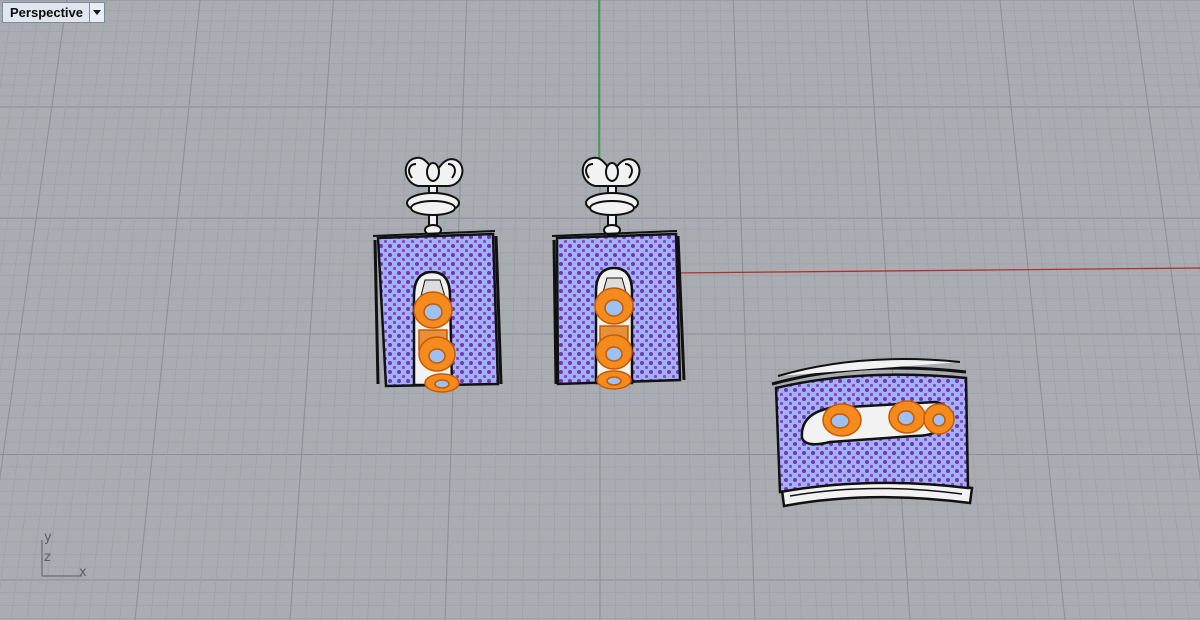 Image resolution: width=1200 pixels, height=620 pixels. I want to click on left-earring, so click(437, 274).